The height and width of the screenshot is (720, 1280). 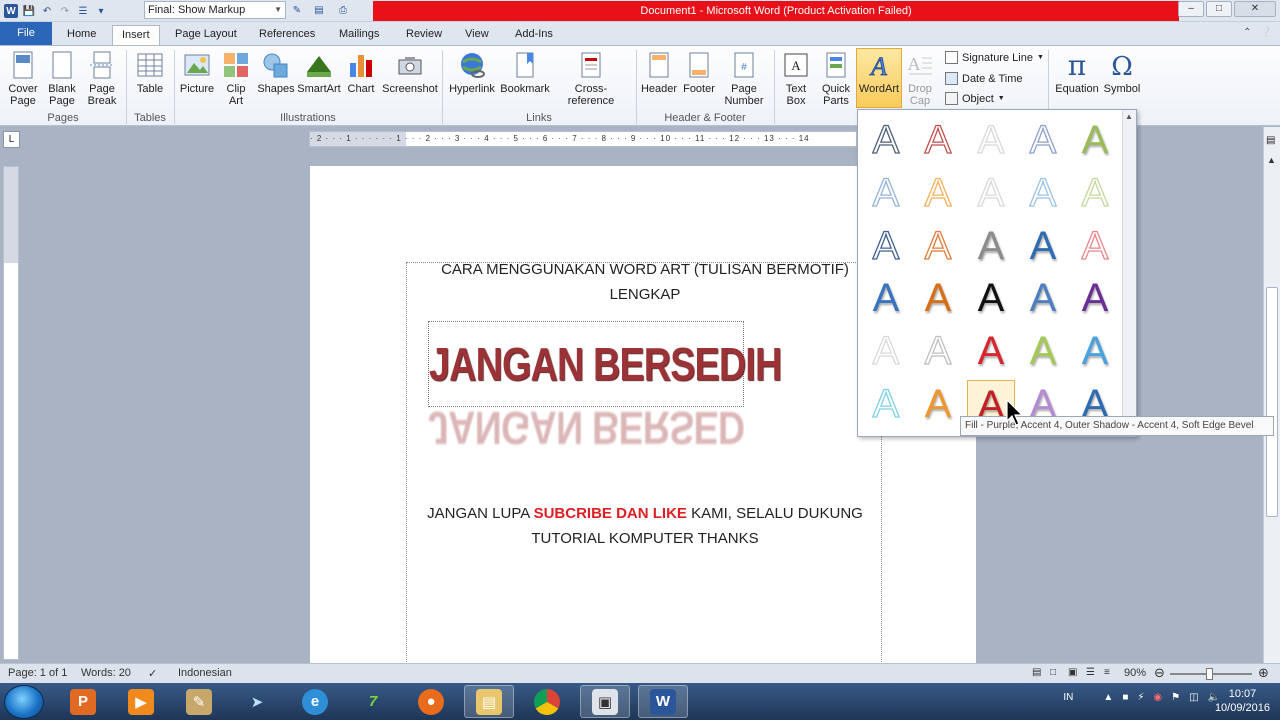 I want to click on equation-button: π Equation, so click(x=1077, y=72).